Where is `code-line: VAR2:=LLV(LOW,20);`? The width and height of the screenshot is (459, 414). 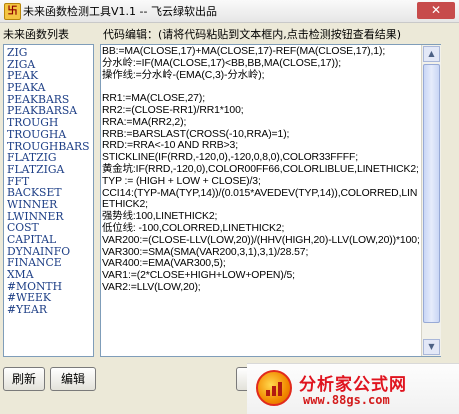
code-line: VAR2:=LLV(LOW,20); is located at coordinates (151, 287).